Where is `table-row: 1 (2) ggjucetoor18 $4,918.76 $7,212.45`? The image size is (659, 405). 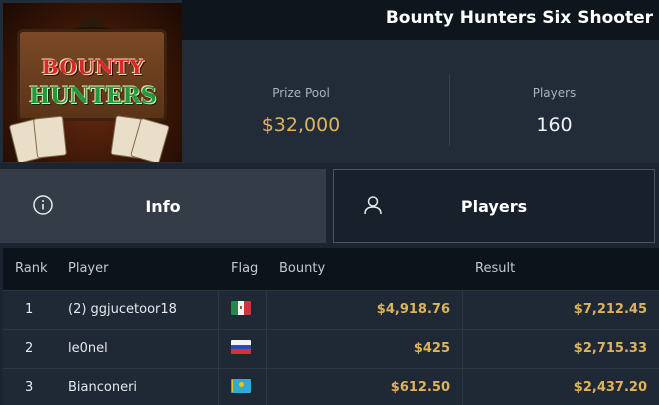 table-row: 1 (2) ggjucetoor18 $4,918.76 $7,212.45 is located at coordinates (331, 310).